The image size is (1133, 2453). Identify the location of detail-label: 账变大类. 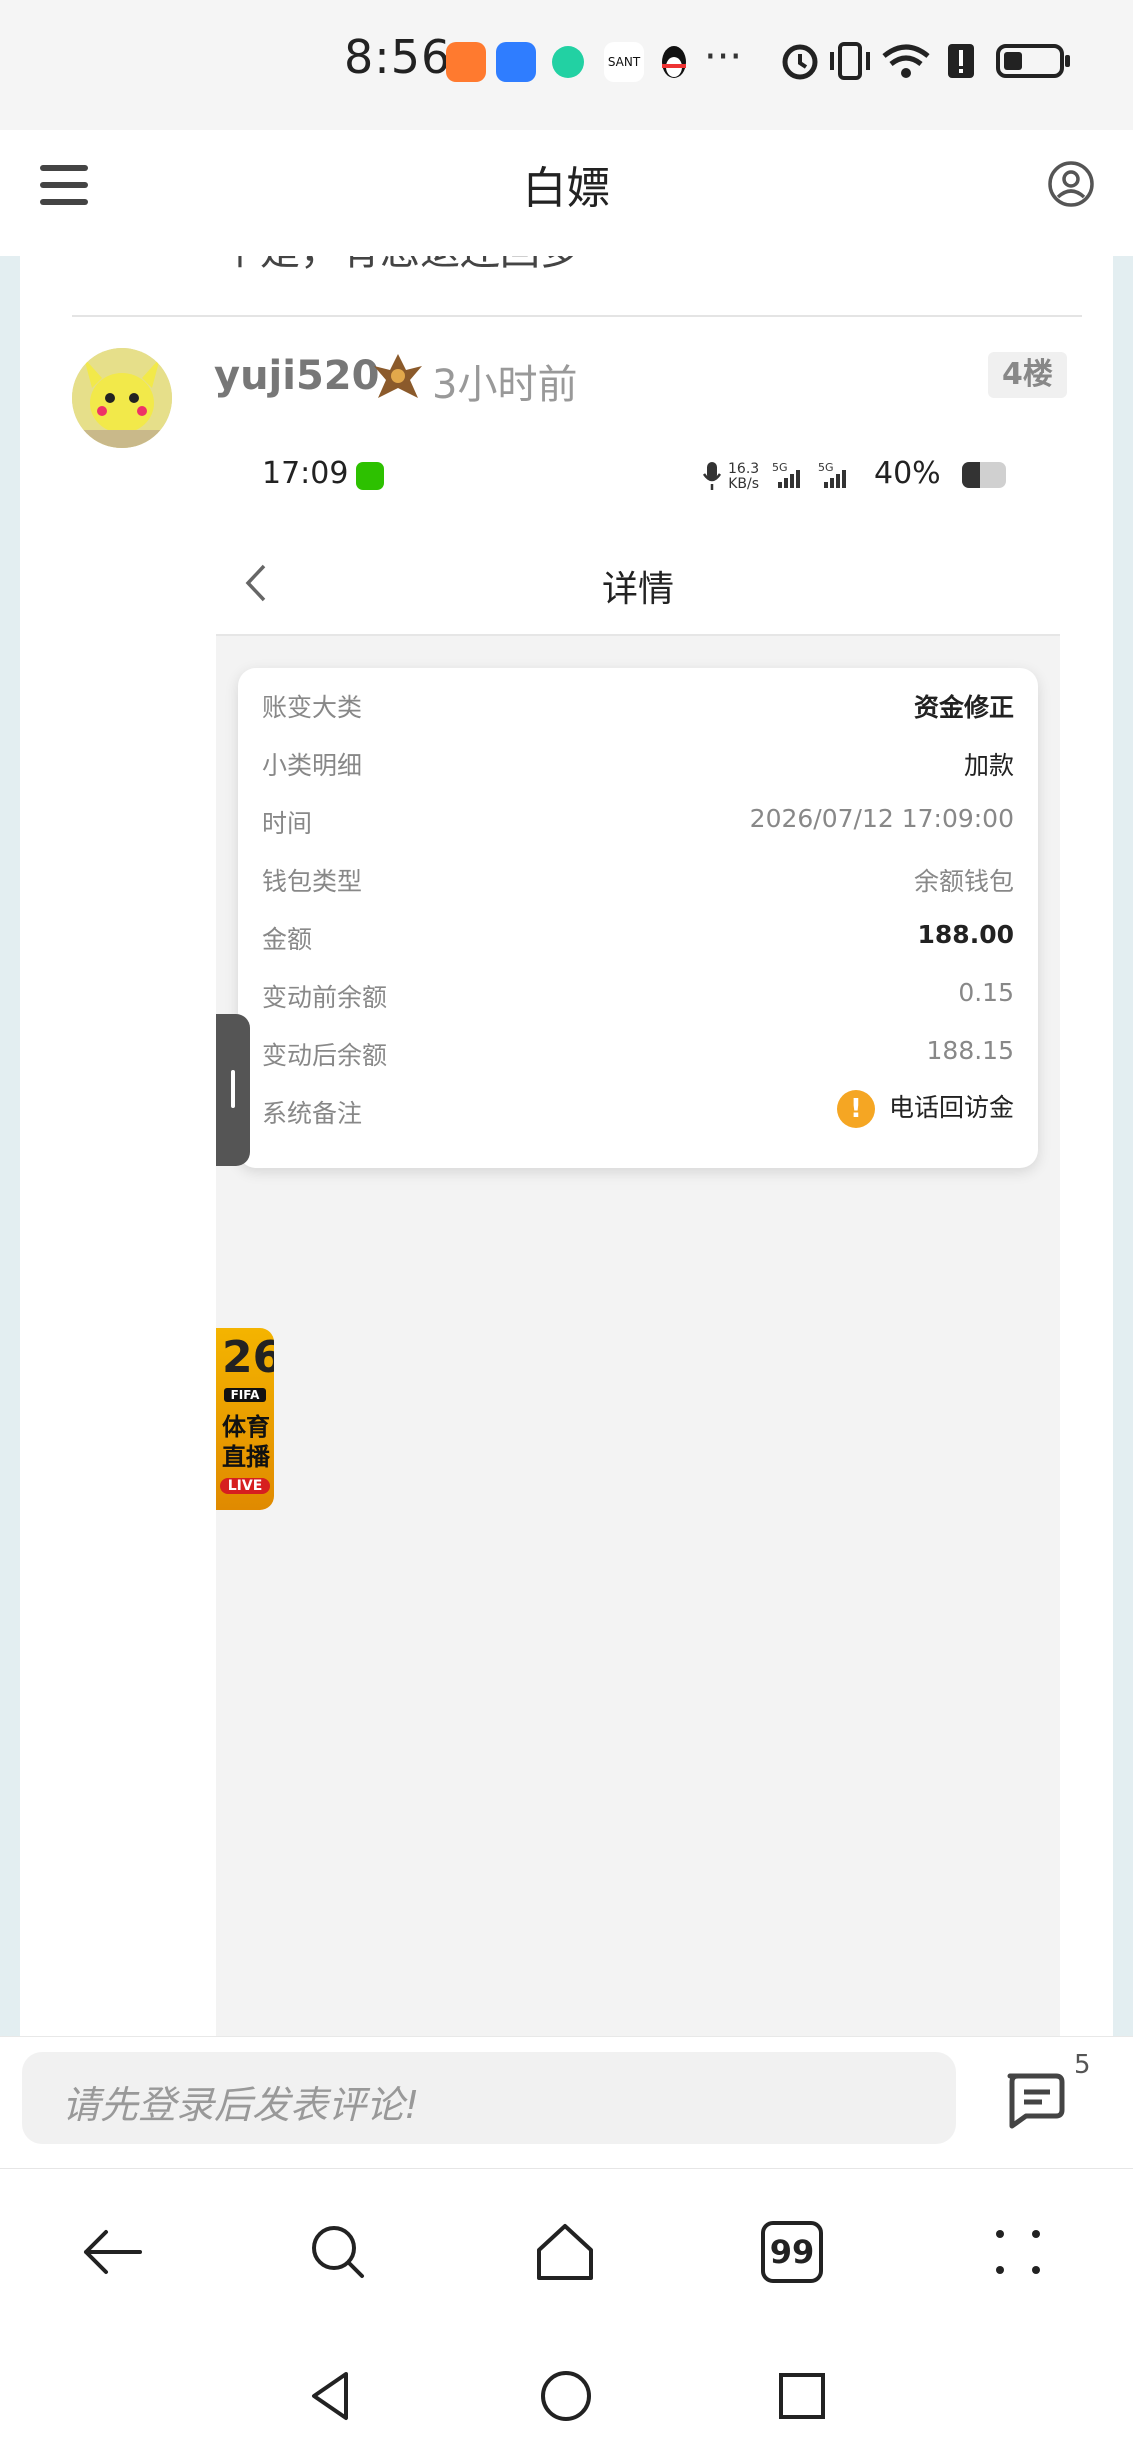
(312, 707).